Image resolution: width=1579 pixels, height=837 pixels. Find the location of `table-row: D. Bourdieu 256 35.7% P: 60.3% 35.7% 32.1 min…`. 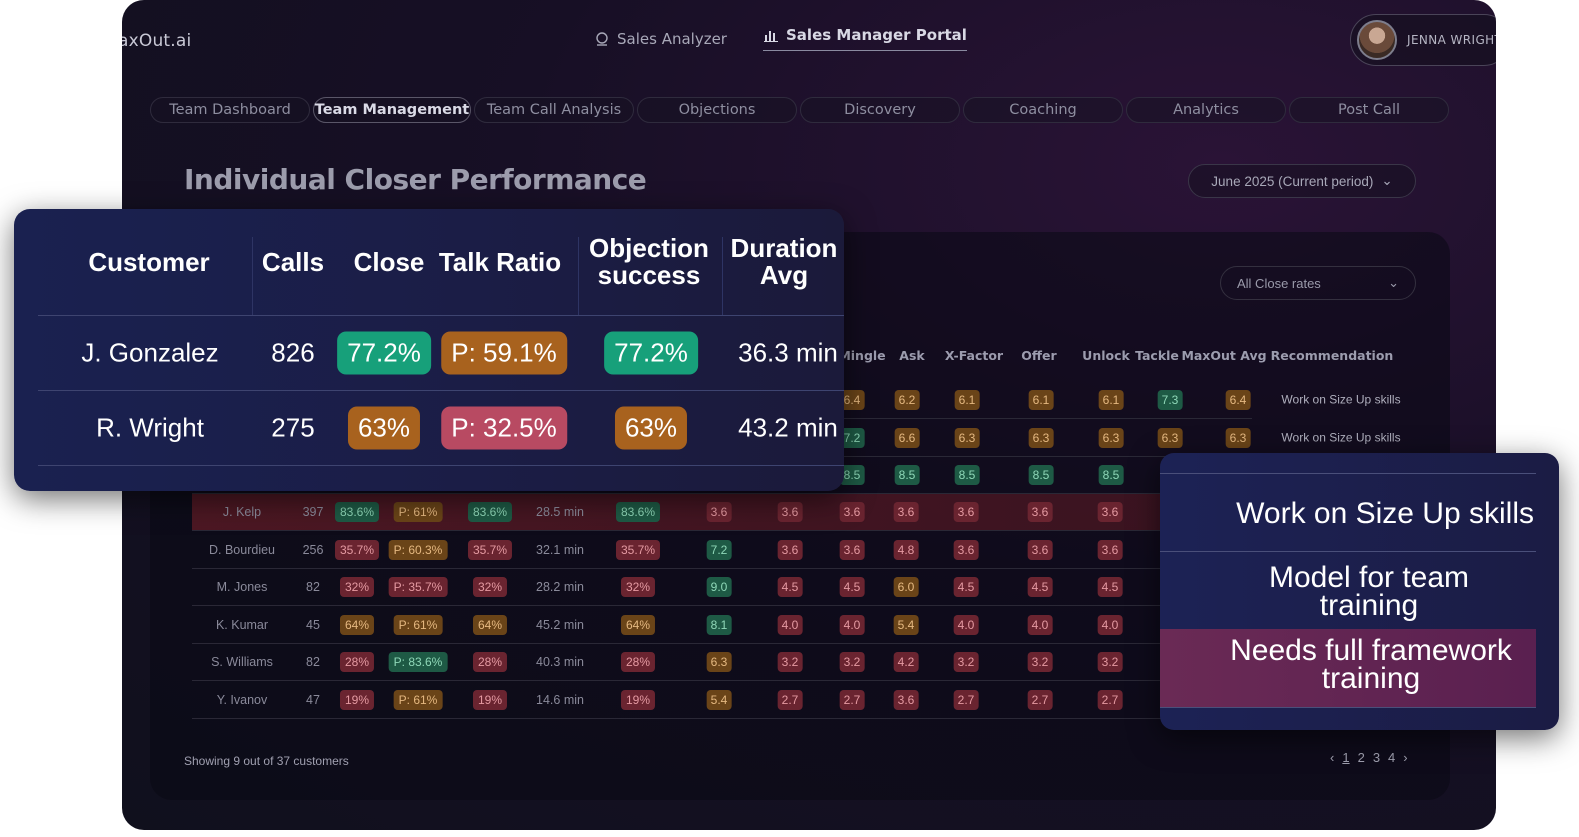

table-row: D. Bourdieu 256 35.7% P: 60.3% 35.7% 32.1 min… is located at coordinates (722, 550).